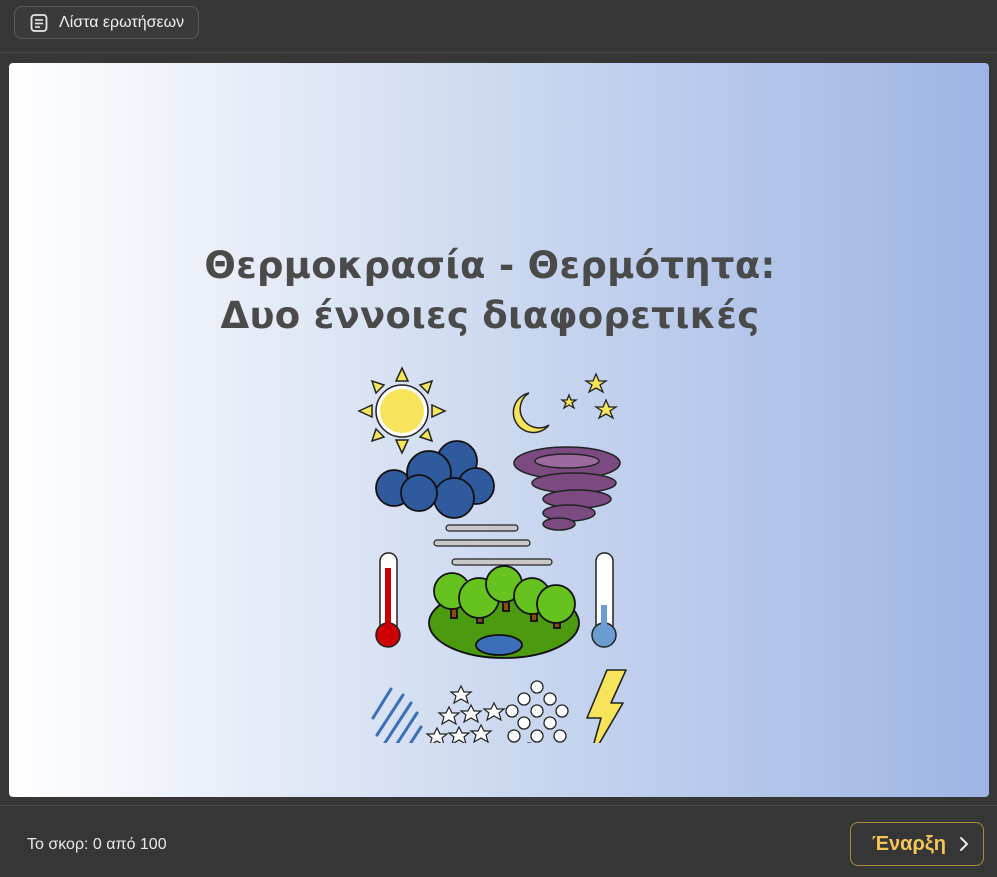 This screenshot has width=997, height=877. What do you see at coordinates (39, 23) in the screenshot?
I see `document-list-icon` at bounding box center [39, 23].